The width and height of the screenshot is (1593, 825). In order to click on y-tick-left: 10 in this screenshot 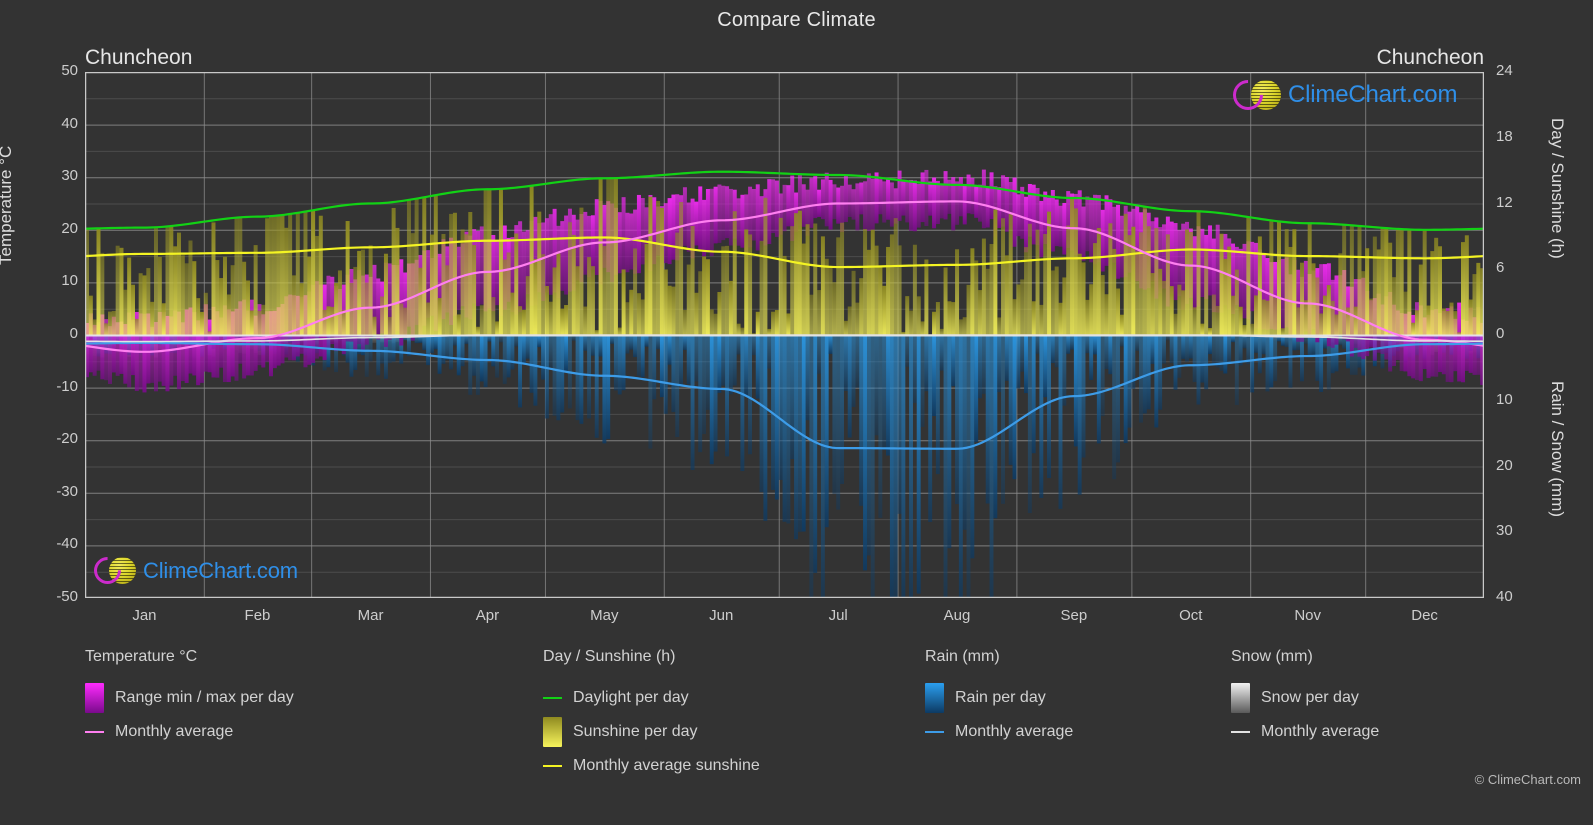, I will do `click(69, 281)`.